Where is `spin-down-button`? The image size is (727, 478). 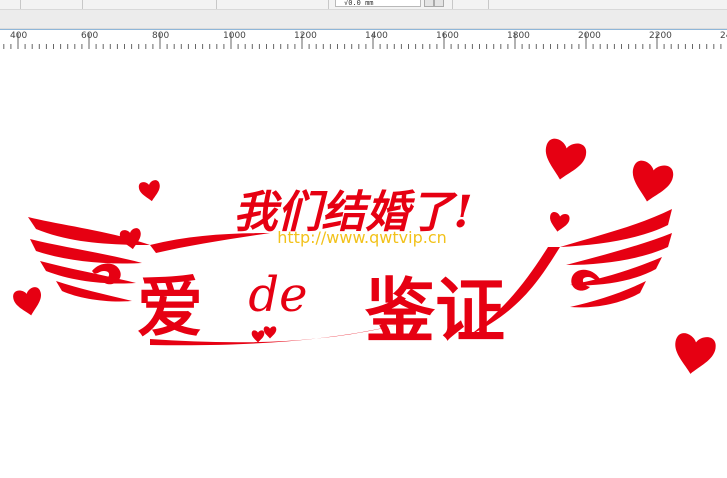
spin-down-button is located at coordinates (439, 3).